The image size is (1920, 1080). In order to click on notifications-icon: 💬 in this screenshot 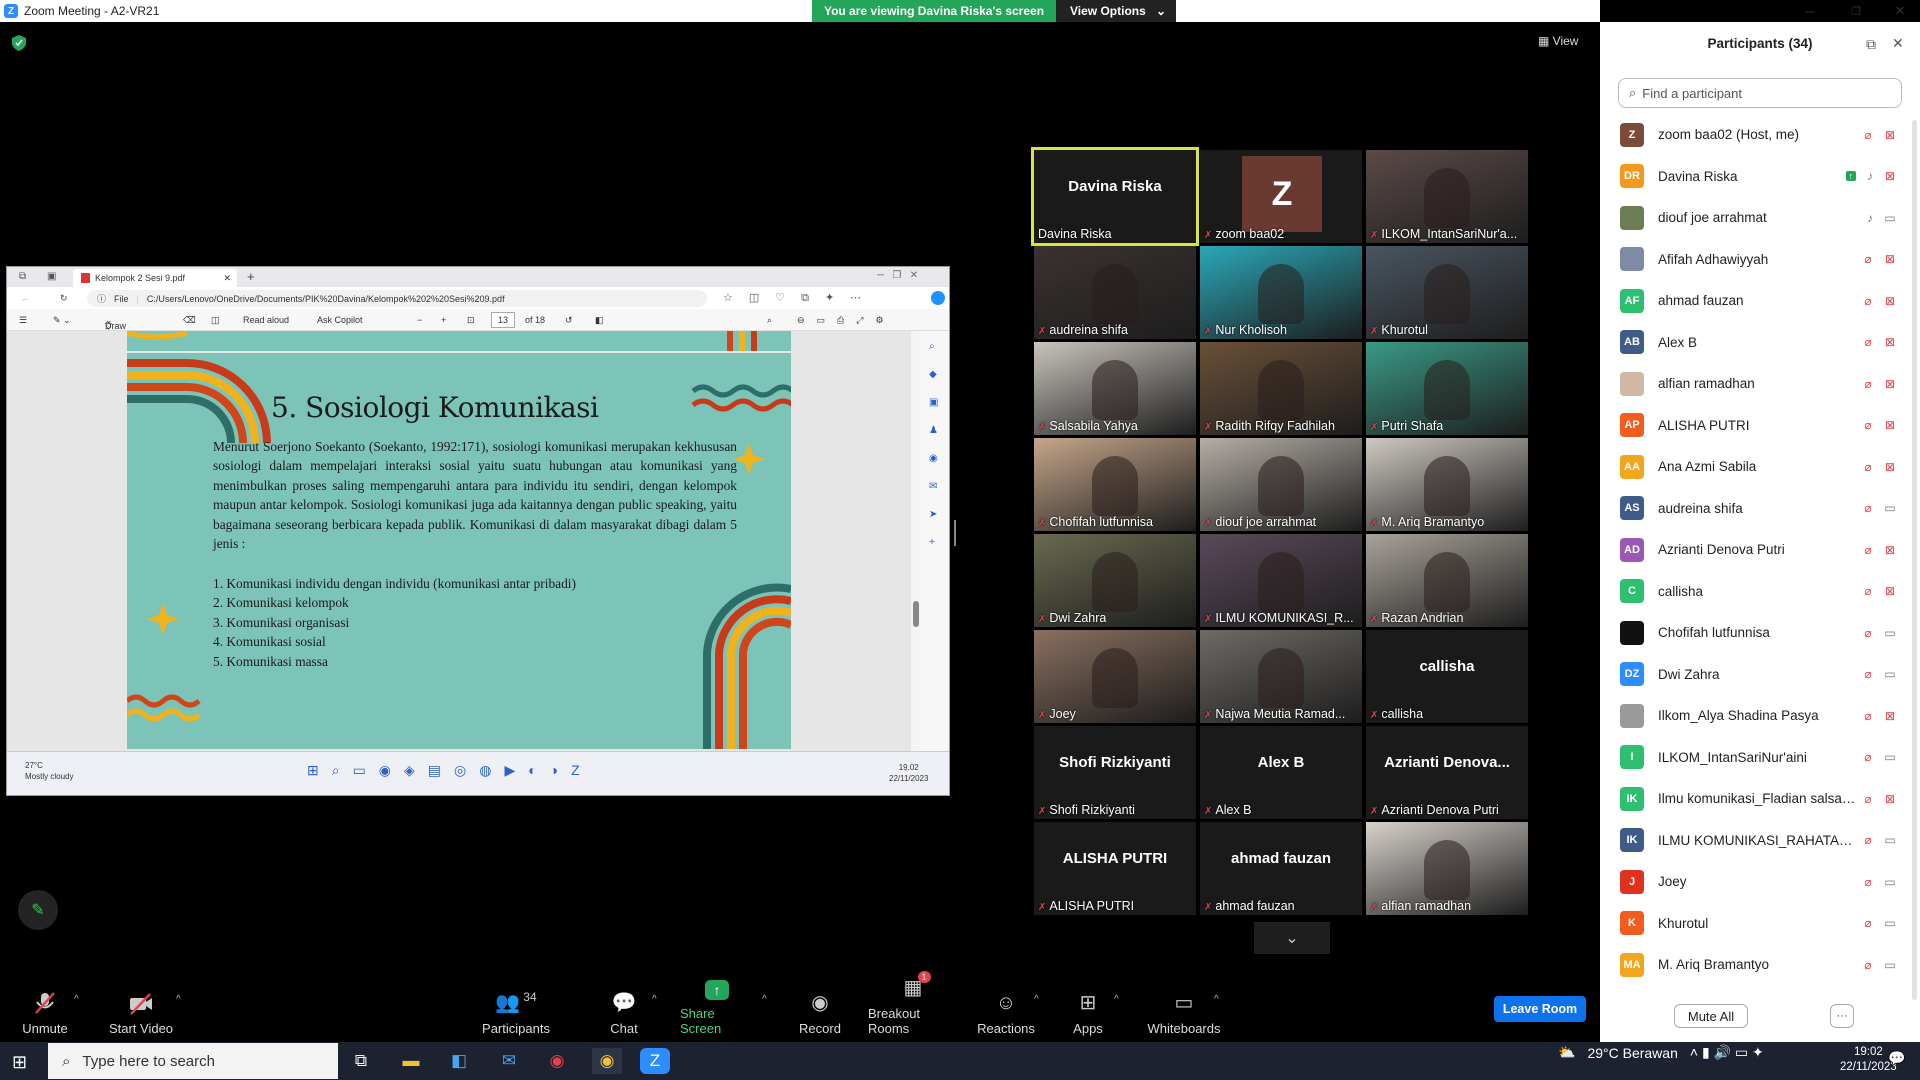, I will do `click(1896, 1058)`.